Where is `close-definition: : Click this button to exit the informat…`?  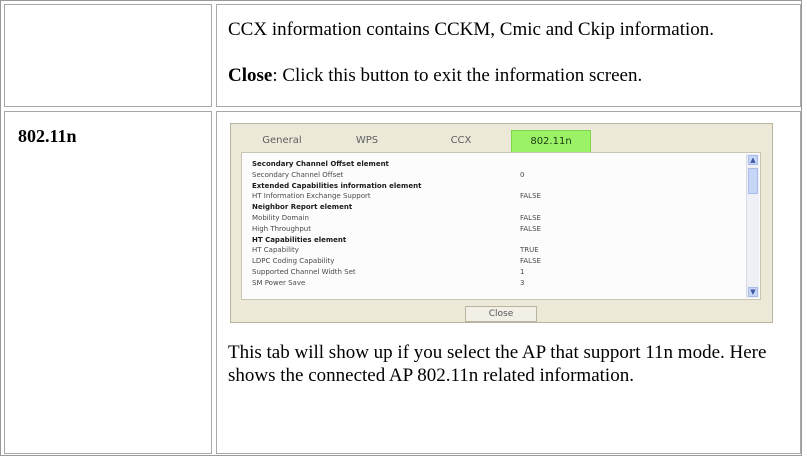
close-definition: : Click this button to exit the informat… is located at coordinates (457, 75).